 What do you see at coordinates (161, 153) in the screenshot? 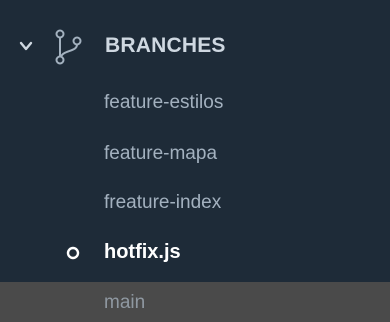
I see `branch-label: feature-mapa` at bounding box center [161, 153].